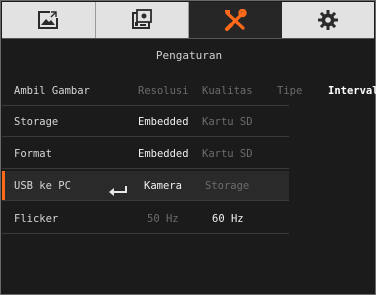 The image size is (376, 295). I want to click on camera-capture-icon, so click(142, 20).